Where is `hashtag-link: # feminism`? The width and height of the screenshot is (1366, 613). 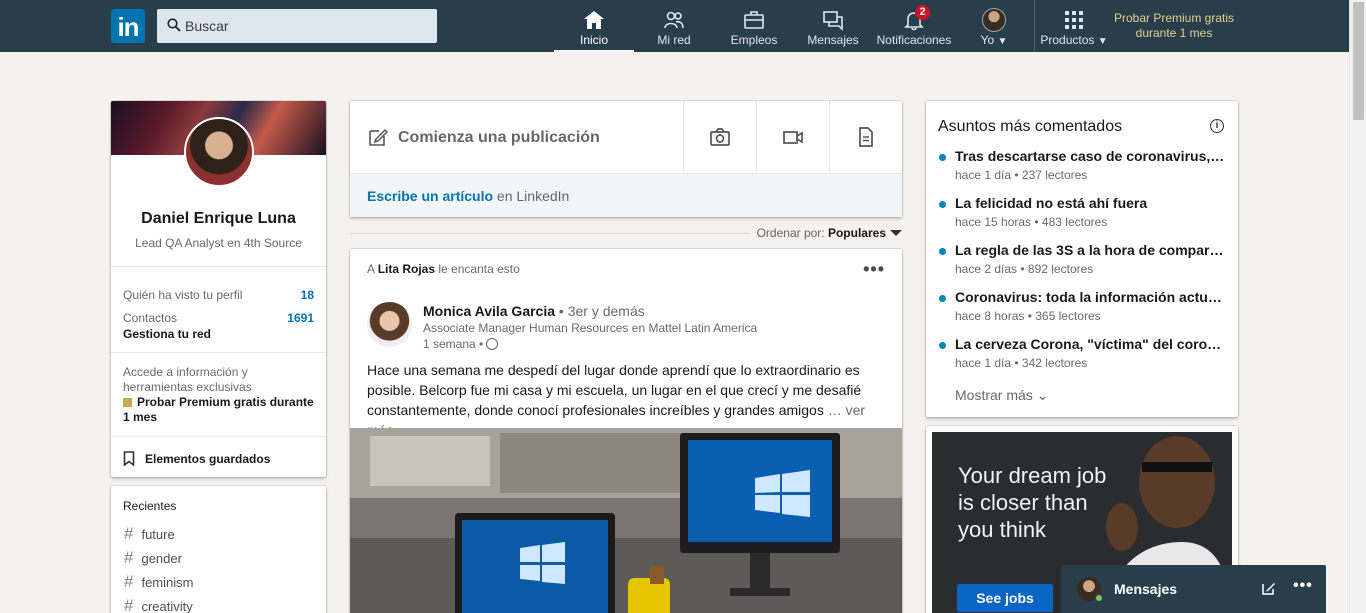 hashtag-link: # feminism is located at coordinates (158, 582).